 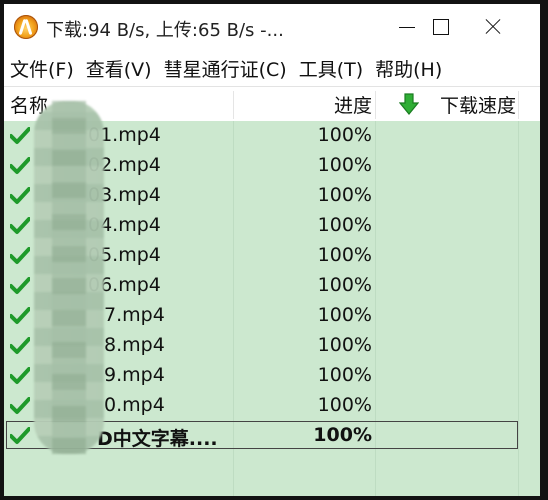 I want to click on menu-tools: 工具(T), so click(x=331, y=68).